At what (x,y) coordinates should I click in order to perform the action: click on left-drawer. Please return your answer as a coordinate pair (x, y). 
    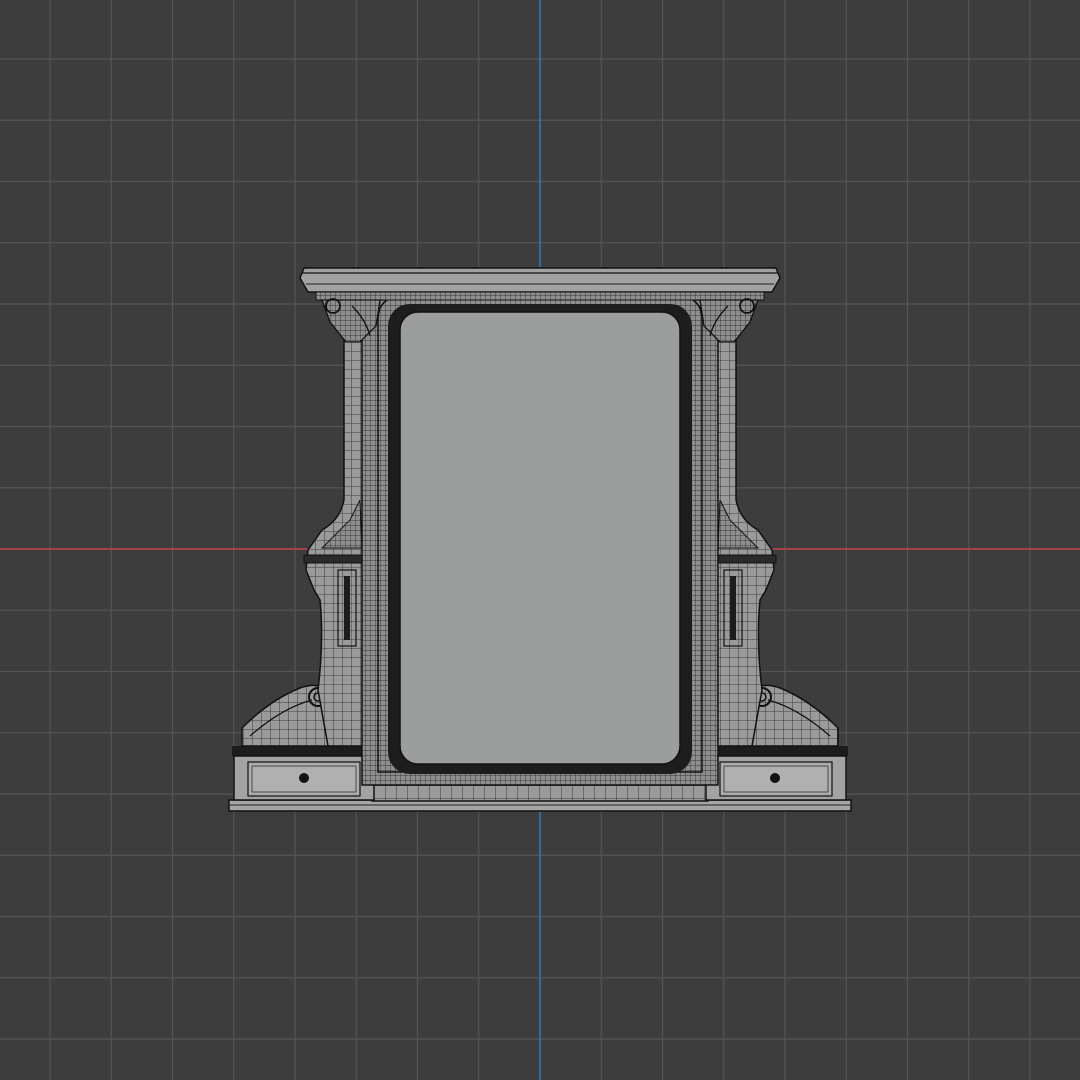
    Looking at the image, I should click on (304, 773).